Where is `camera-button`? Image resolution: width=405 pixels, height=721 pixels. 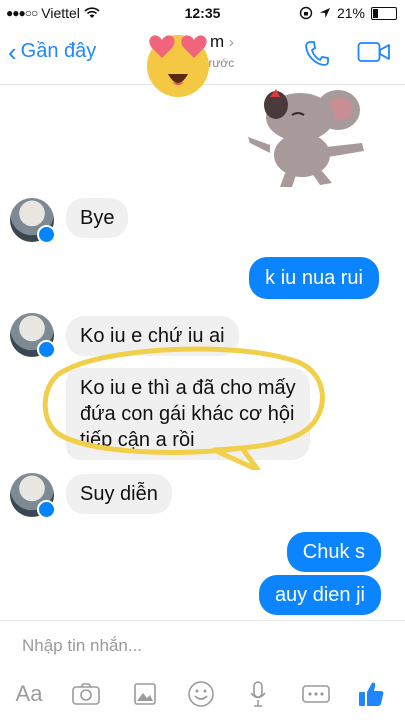 camera-button is located at coordinates (86, 694).